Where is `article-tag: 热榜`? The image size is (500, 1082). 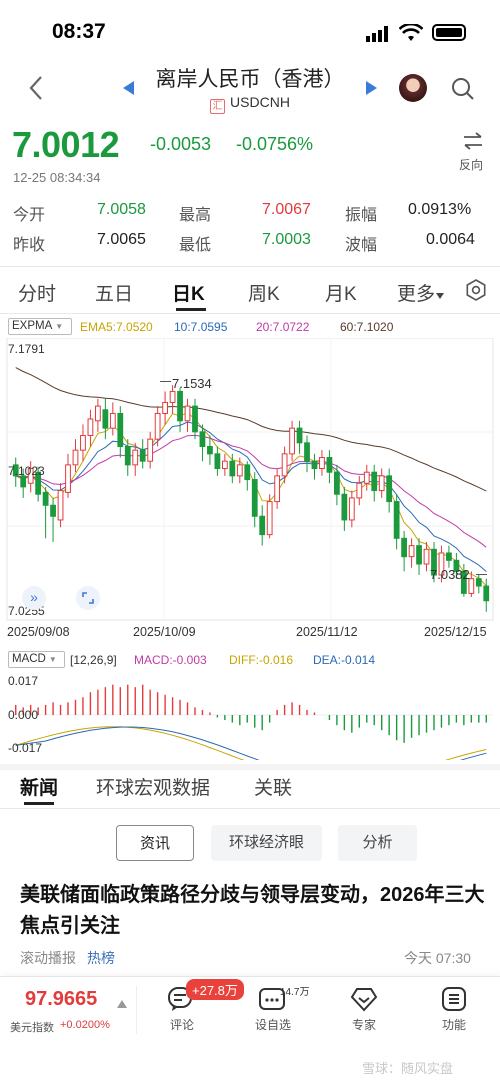 article-tag: 热榜 is located at coordinates (101, 958).